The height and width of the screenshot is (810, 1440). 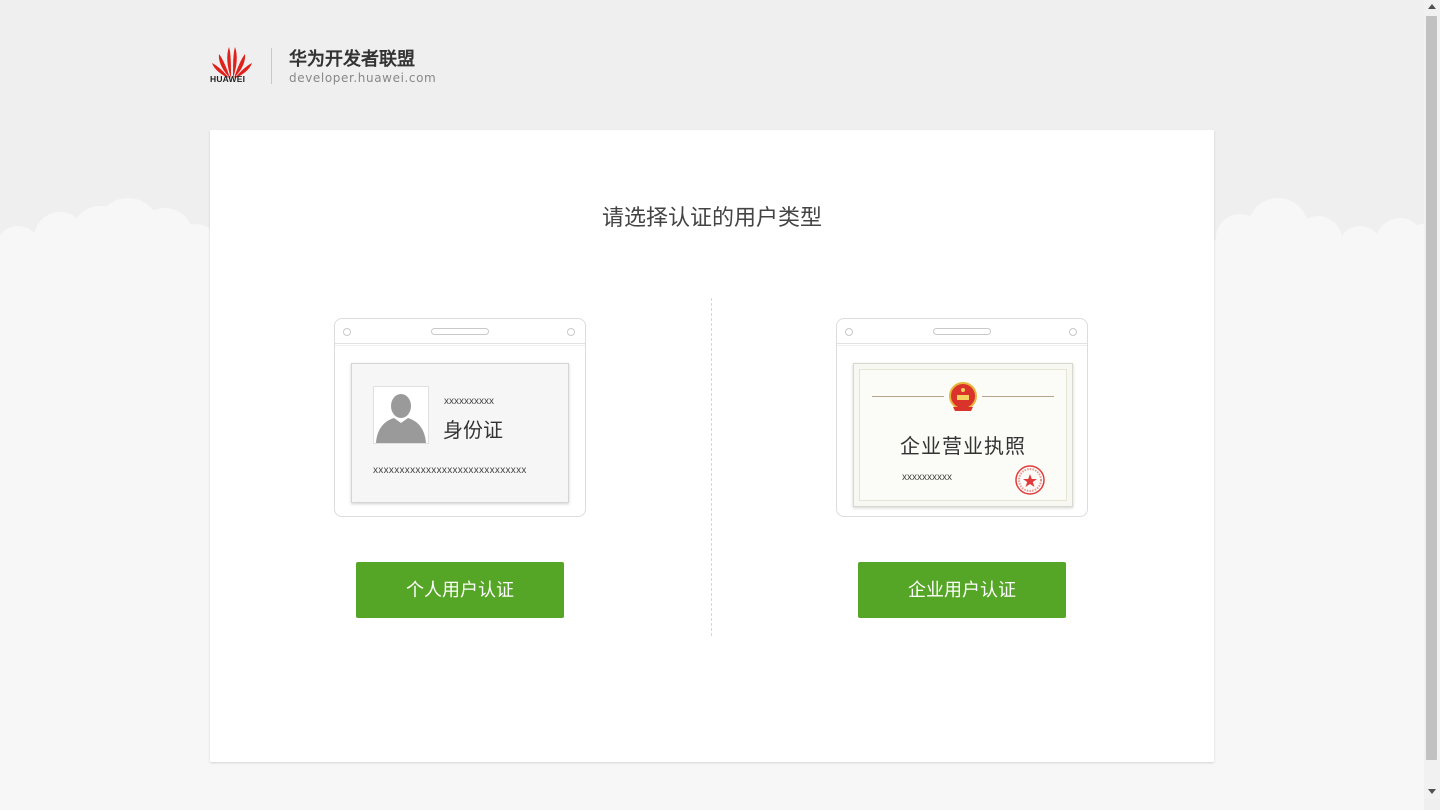 What do you see at coordinates (473, 430) in the screenshot?
I see `id-card-title: 身份证` at bounding box center [473, 430].